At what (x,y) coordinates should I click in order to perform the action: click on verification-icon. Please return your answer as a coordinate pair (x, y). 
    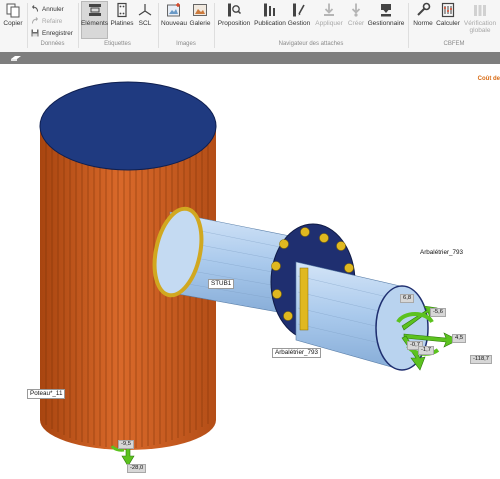
    Looking at the image, I should click on (480, 10).